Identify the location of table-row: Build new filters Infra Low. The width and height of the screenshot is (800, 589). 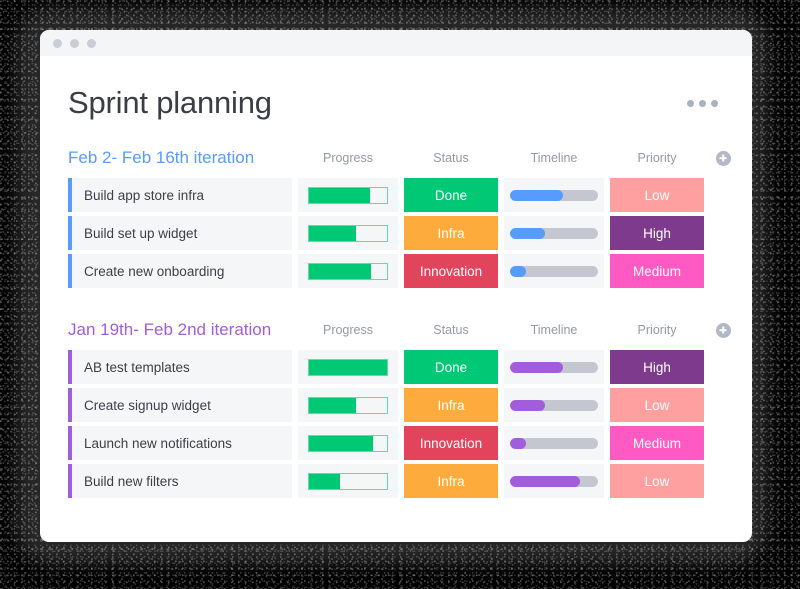
(393, 481).